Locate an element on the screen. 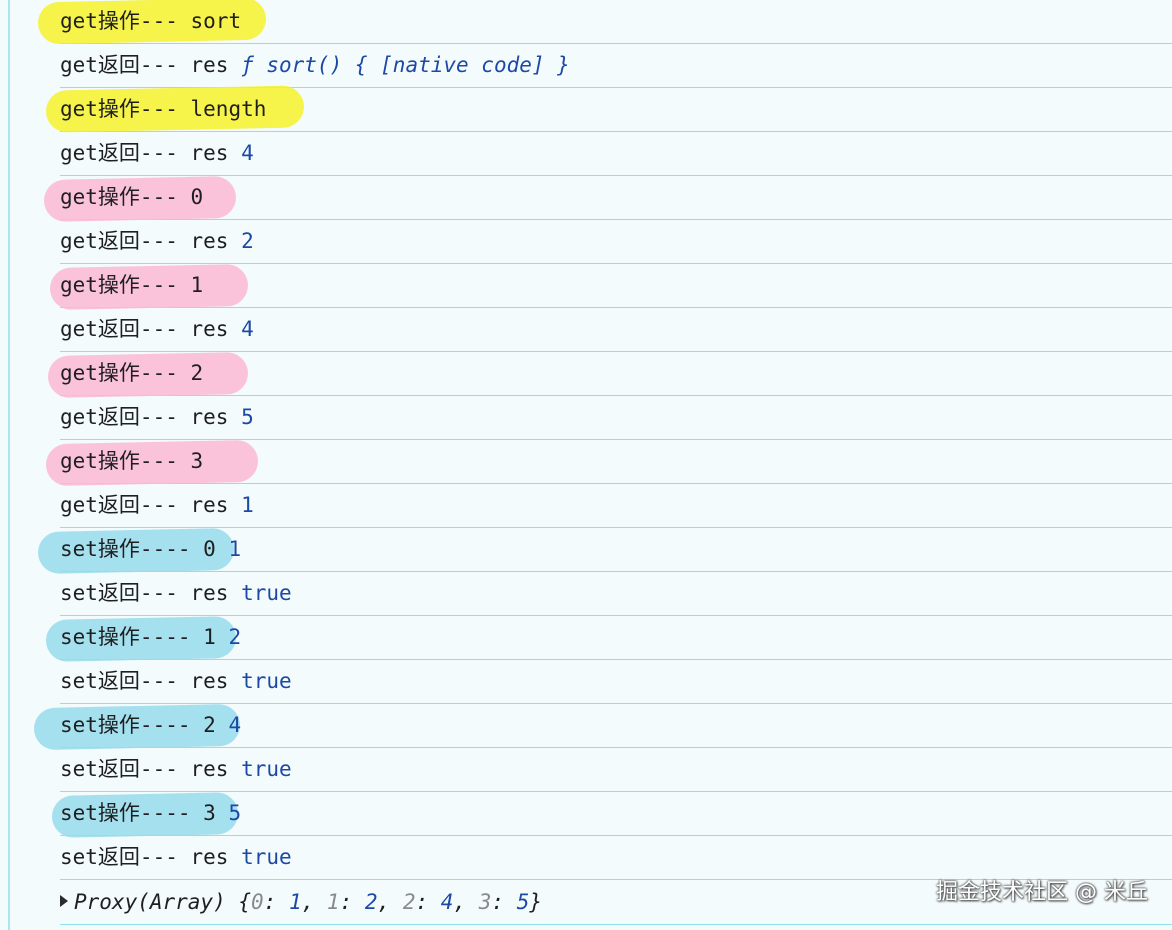 The height and width of the screenshot is (930, 1172). log-row: set操作---- 3 5 is located at coordinates (611, 815).